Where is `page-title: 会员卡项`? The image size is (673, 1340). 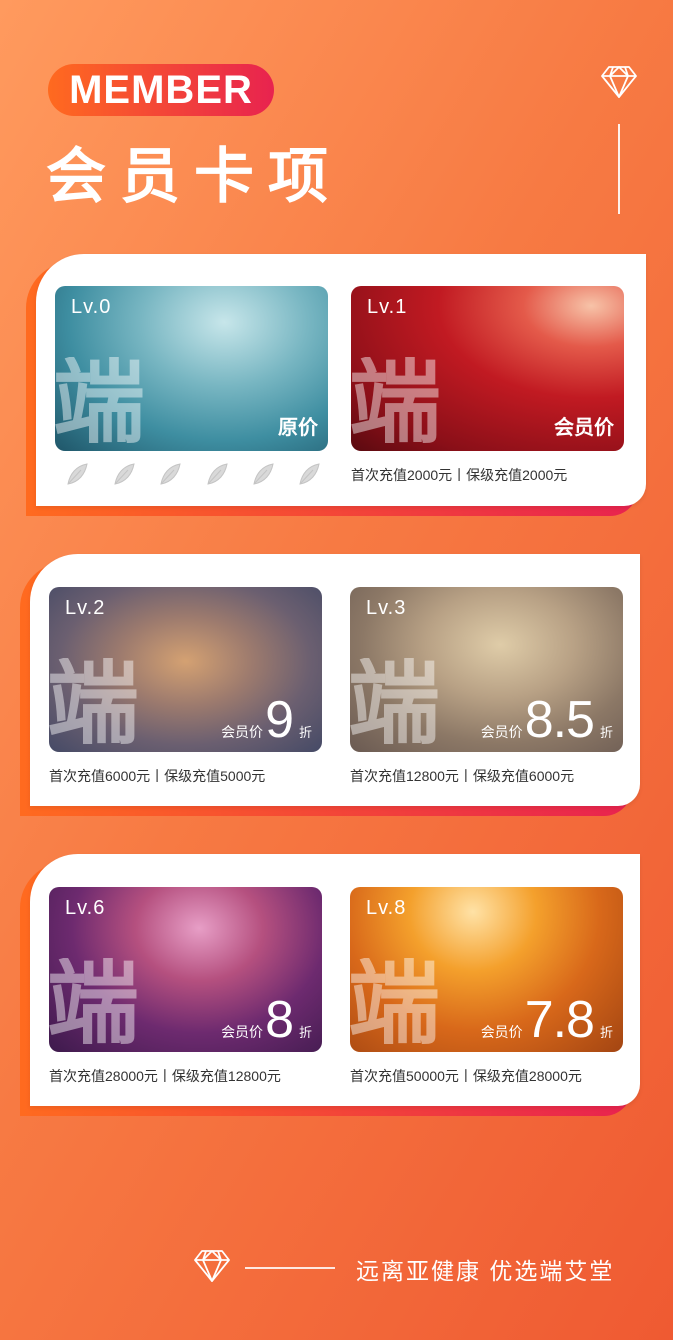
page-title: 会员卡项 is located at coordinates (194, 176).